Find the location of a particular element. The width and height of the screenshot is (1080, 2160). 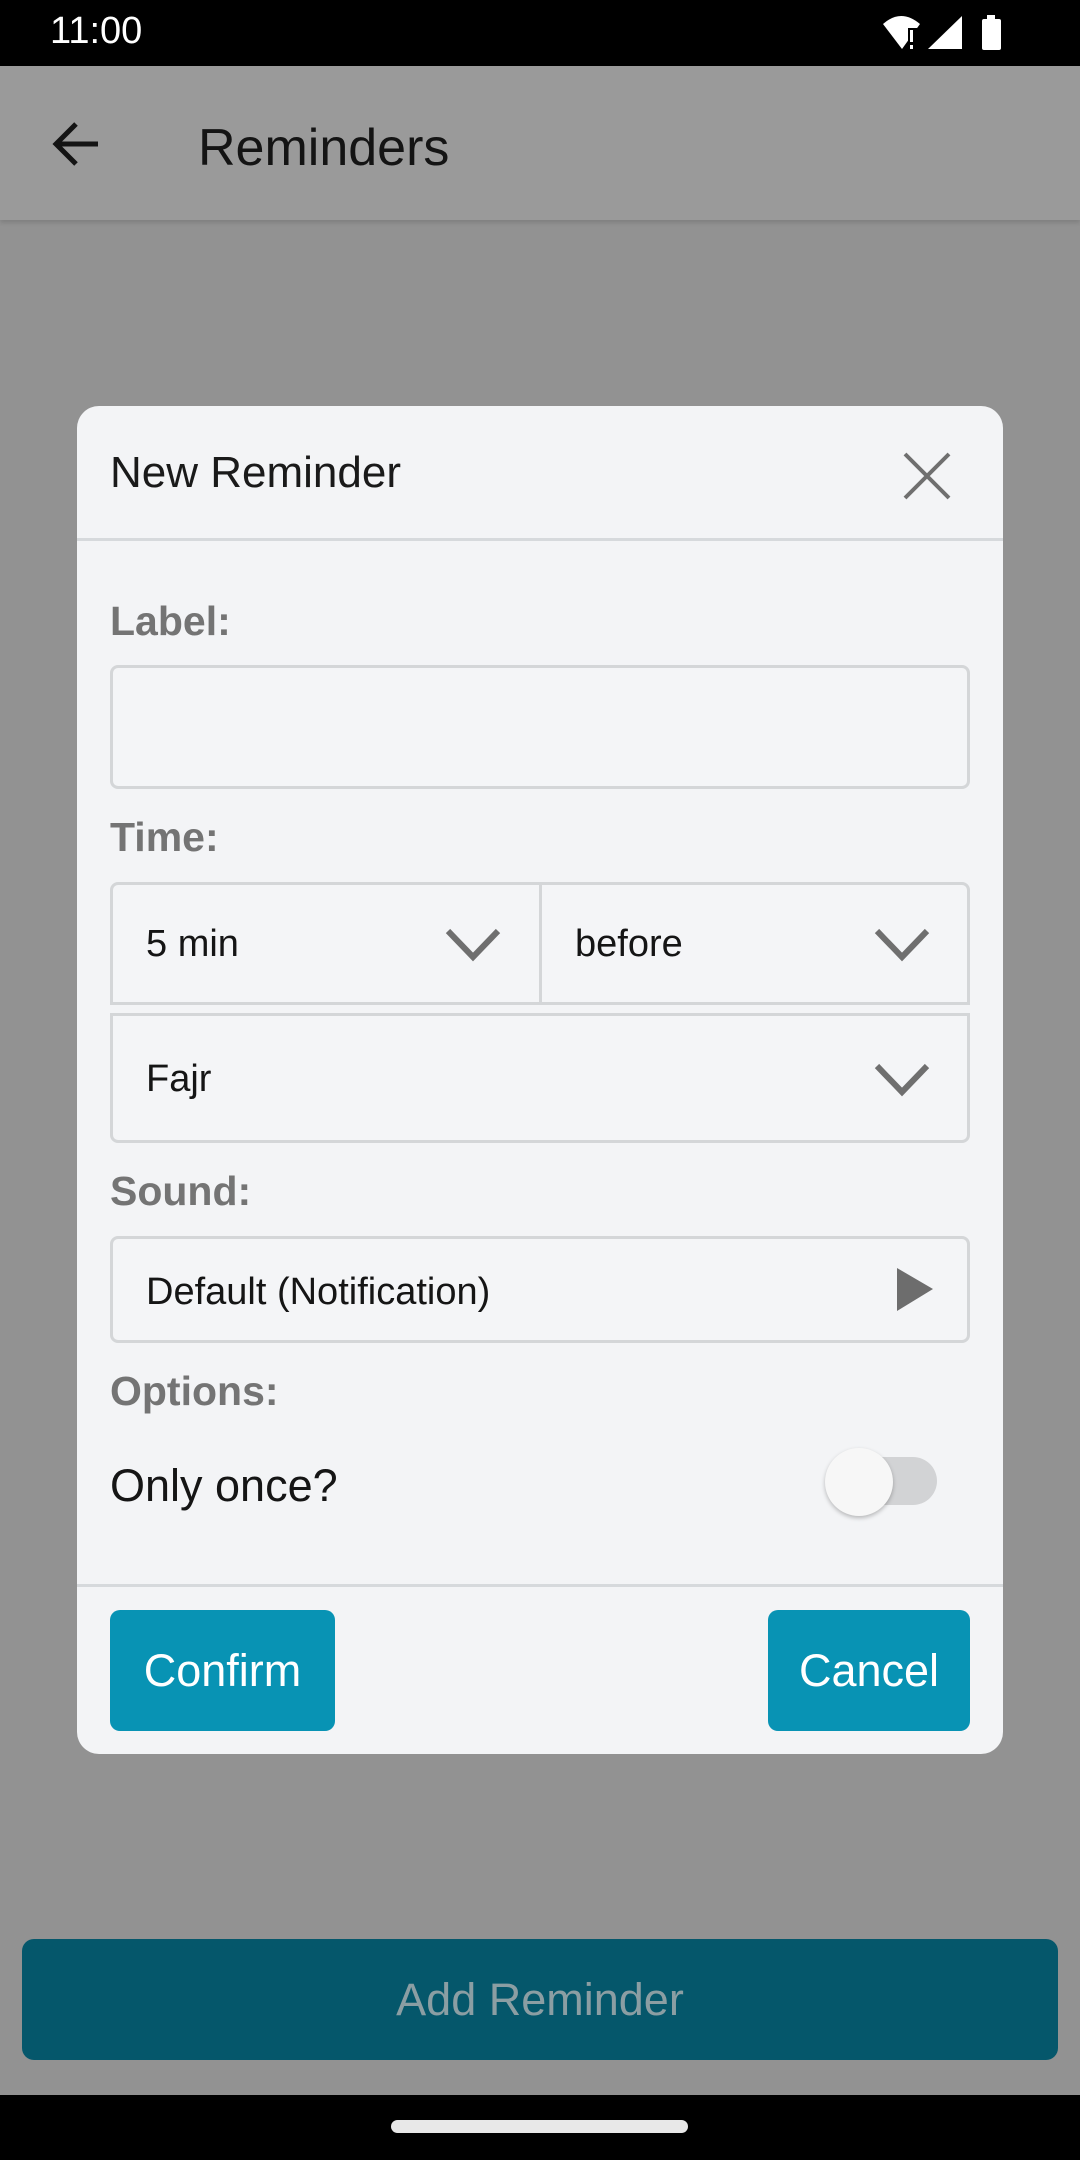

prayer-select: Fajr is located at coordinates (540, 1078).